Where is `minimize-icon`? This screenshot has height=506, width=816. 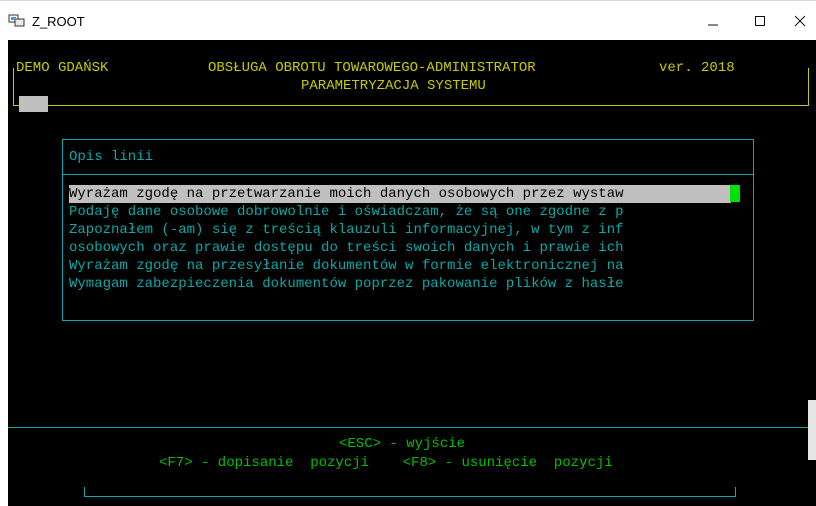 minimize-icon is located at coordinates (713, 25).